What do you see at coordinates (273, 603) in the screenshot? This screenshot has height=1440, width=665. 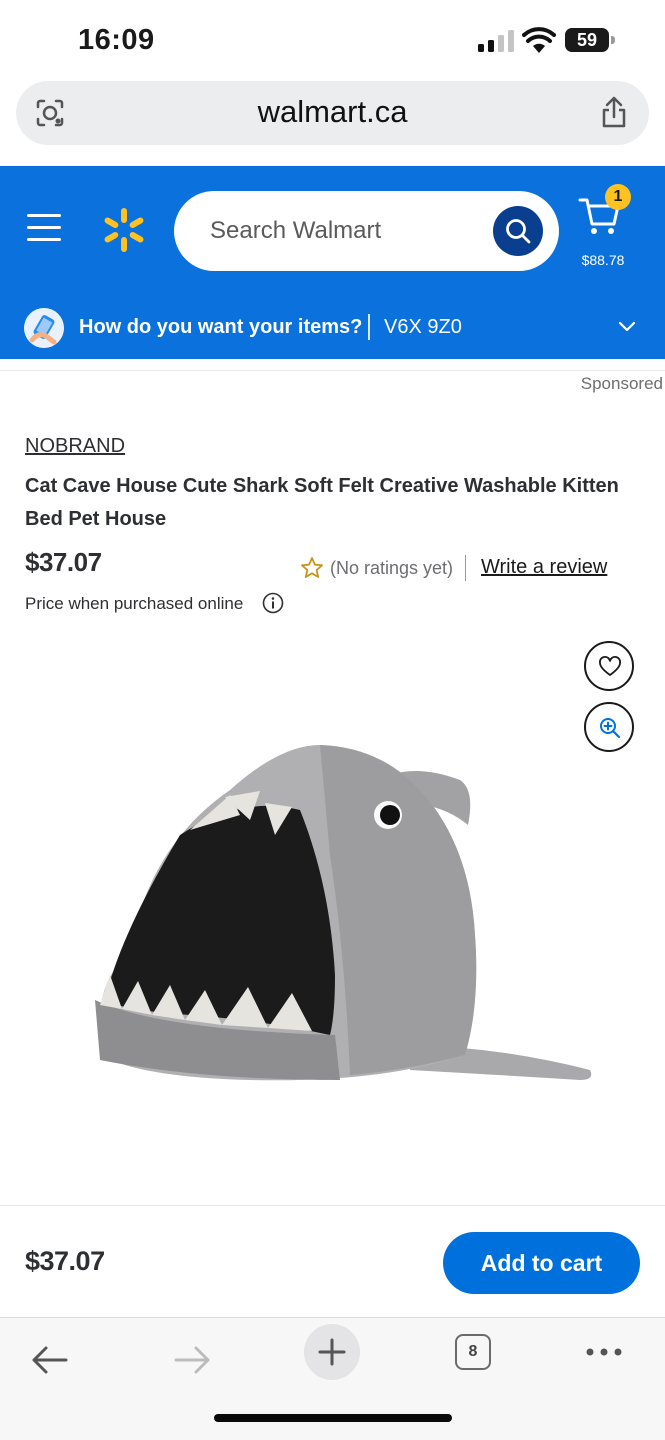 I see `info-icon` at bounding box center [273, 603].